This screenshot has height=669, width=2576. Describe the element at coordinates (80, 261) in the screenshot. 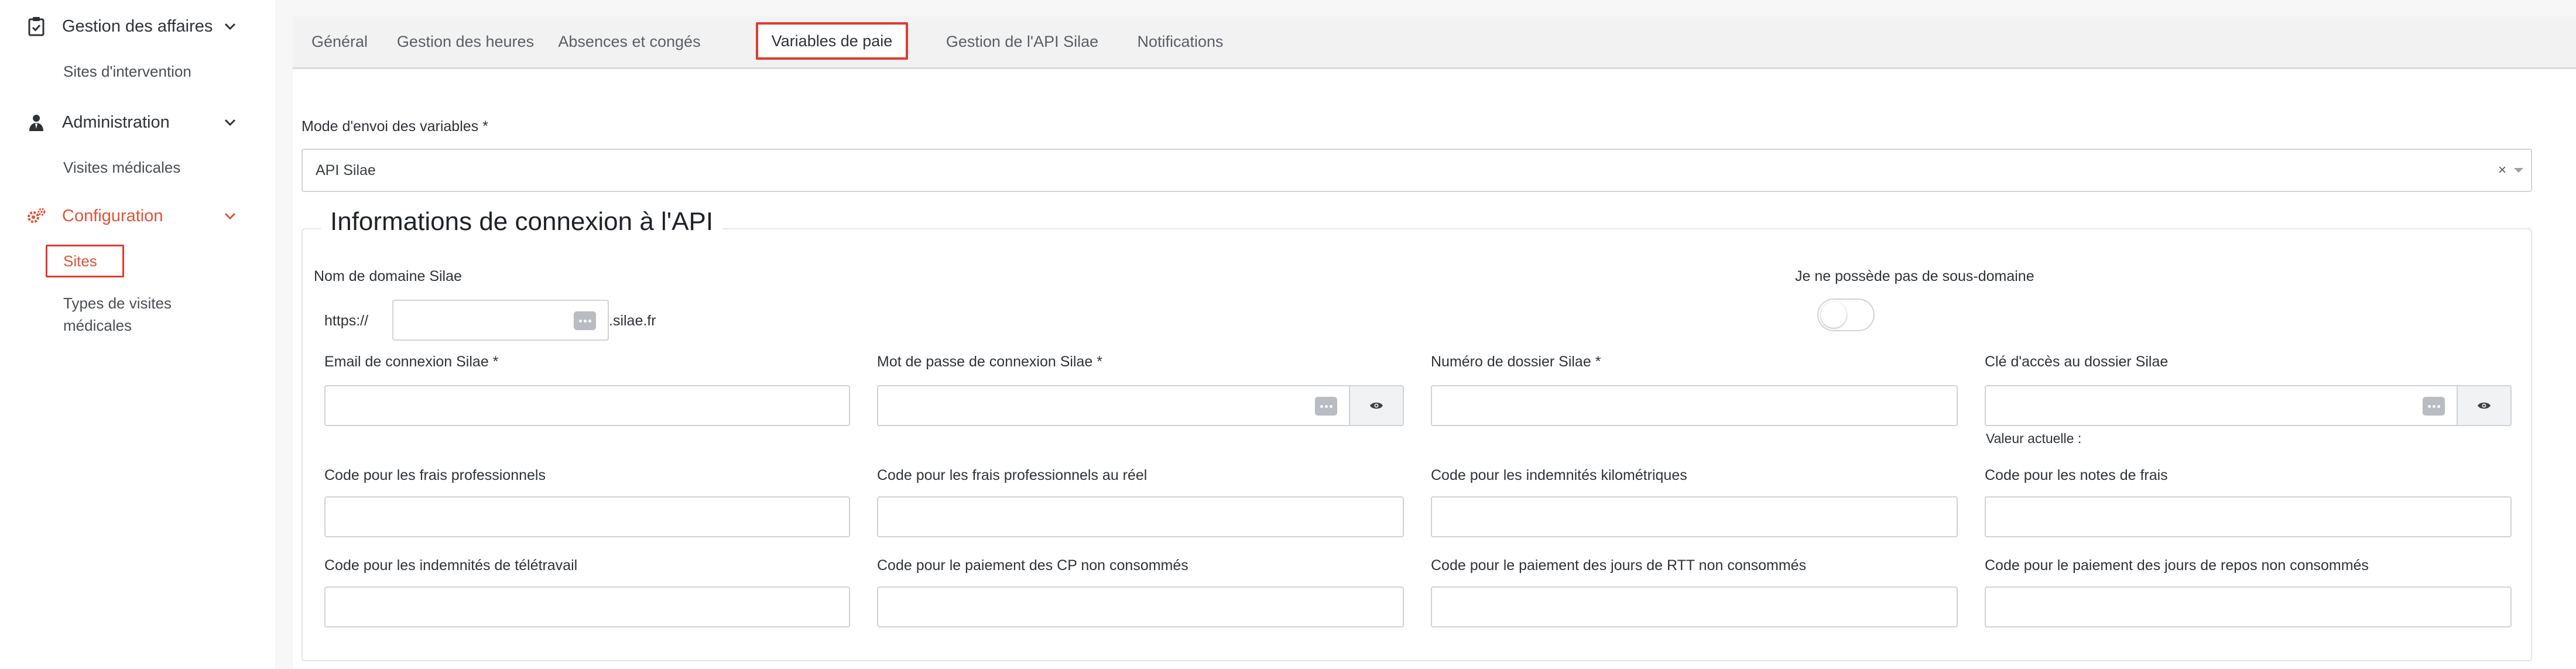

I see `sidebar-item-sites: Sites` at that location.